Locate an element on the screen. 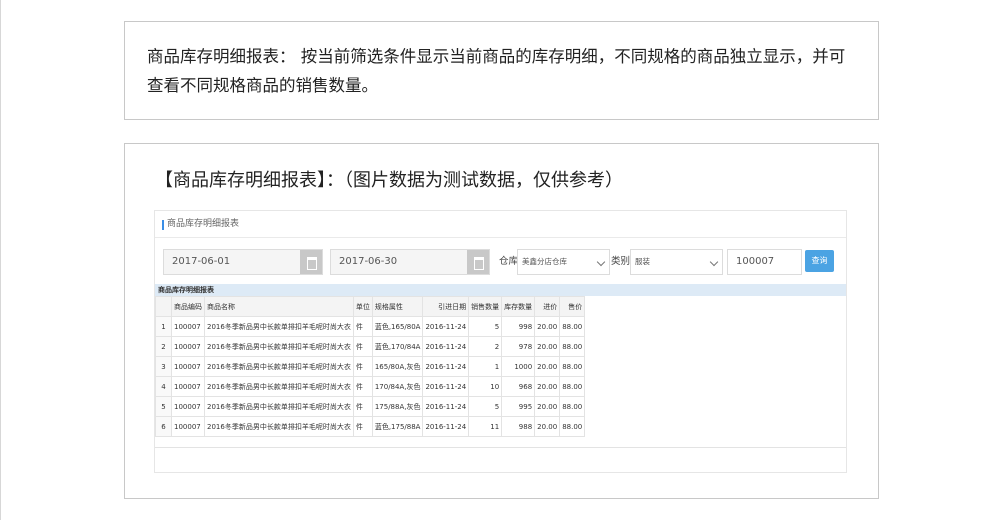  cell-stock: 998 is located at coordinates (518, 326).